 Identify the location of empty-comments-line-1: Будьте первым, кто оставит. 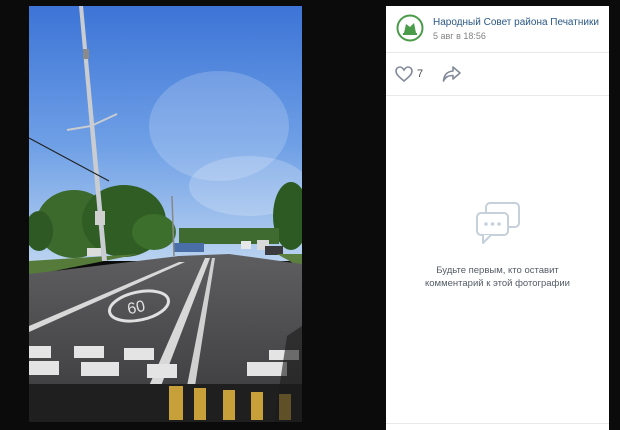
(497, 270).